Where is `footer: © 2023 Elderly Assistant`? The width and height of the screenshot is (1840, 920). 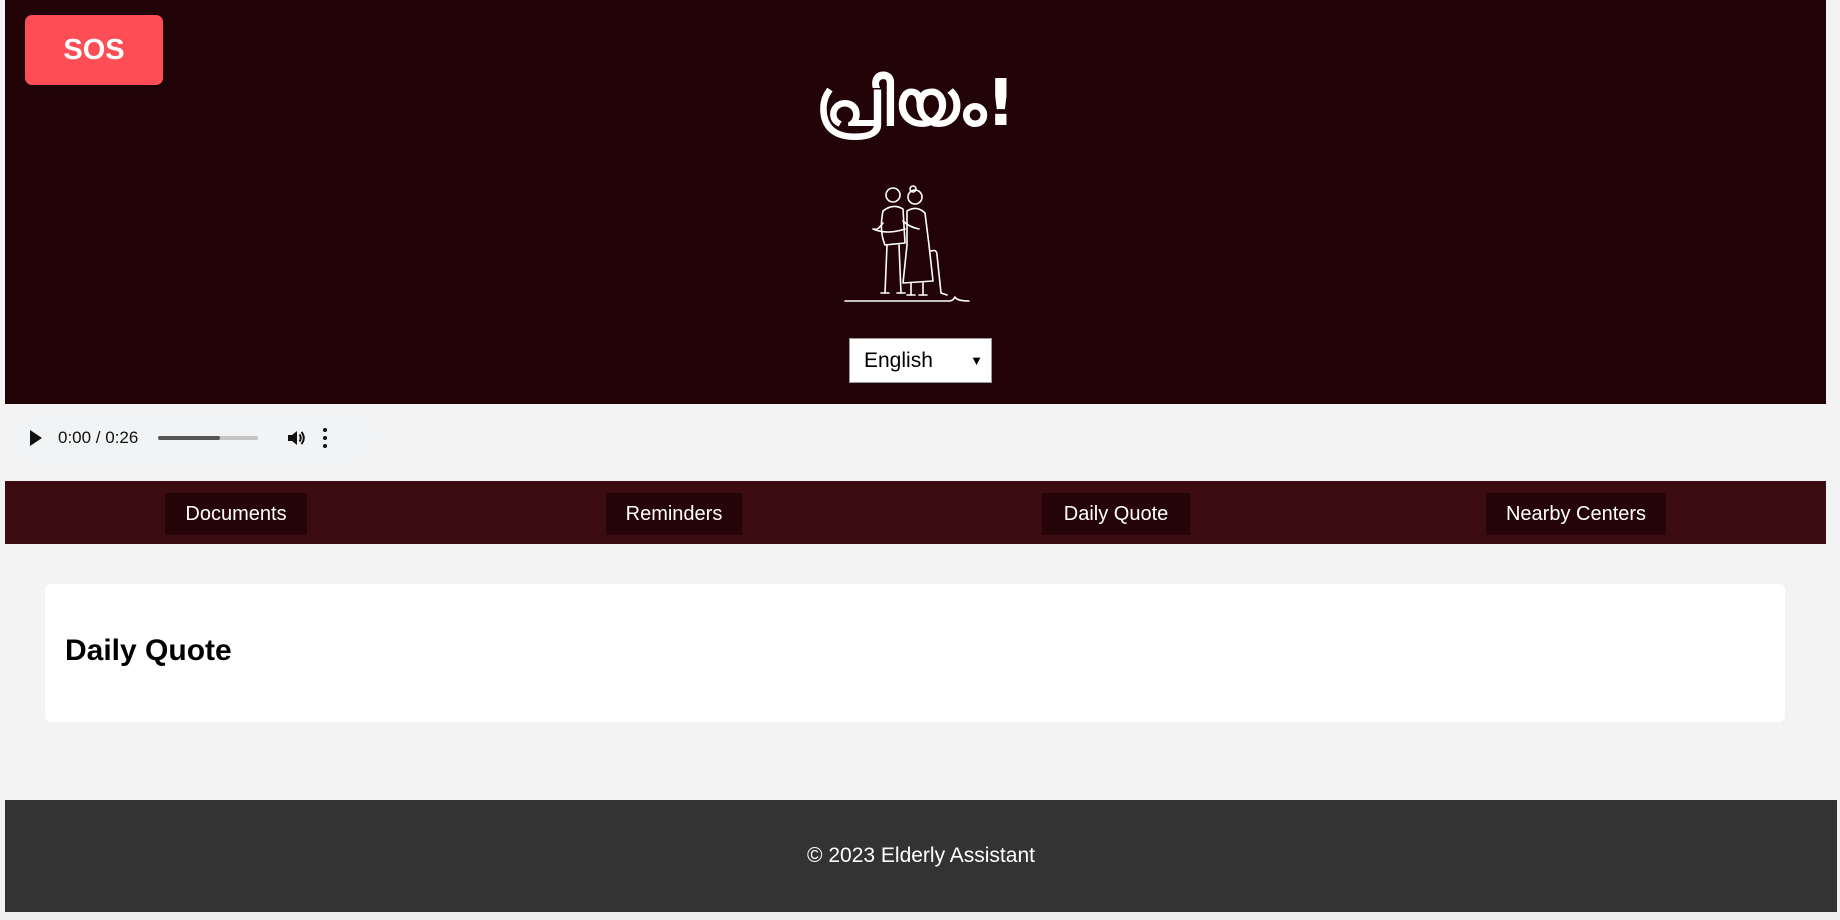
footer: © 2023 Elderly Assistant is located at coordinates (921, 856).